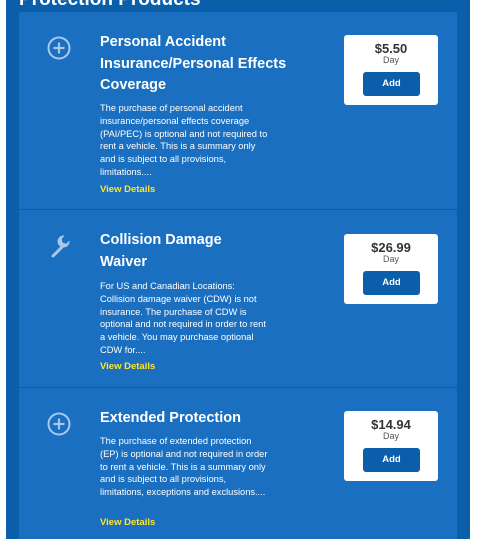  Describe the element at coordinates (391, 70) in the screenshot. I see `price-box: $5.50 Day Add` at that location.